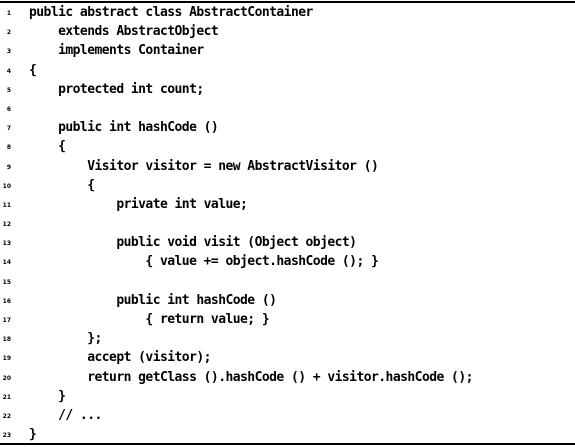 Image resolution: width=575 pixels, height=447 pixels. What do you see at coordinates (138, 204) in the screenshot?
I see `line-code: private int value;` at bounding box center [138, 204].